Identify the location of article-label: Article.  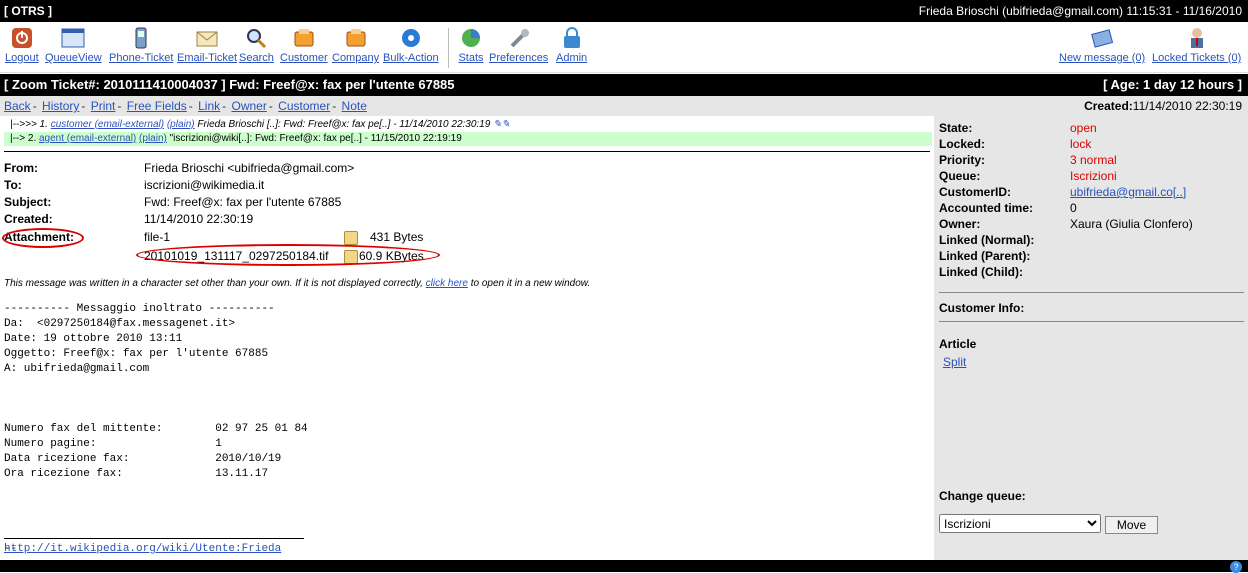
(958, 344).